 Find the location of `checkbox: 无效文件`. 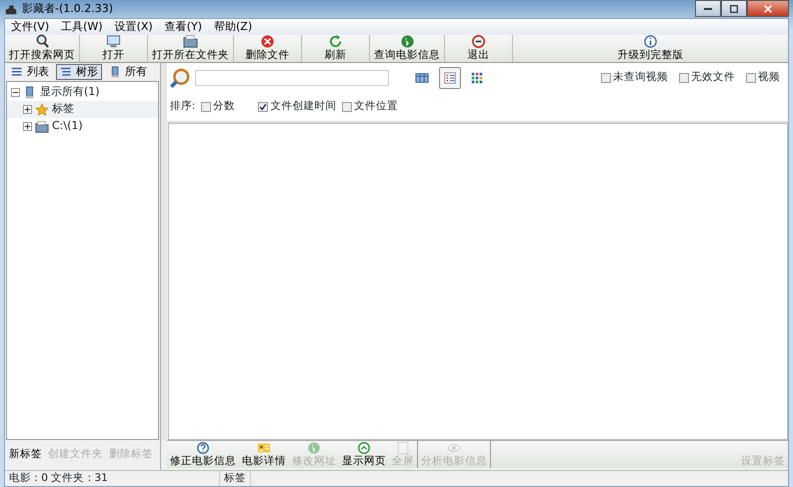

checkbox: 无效文件 is located at coordinates (706, 78).